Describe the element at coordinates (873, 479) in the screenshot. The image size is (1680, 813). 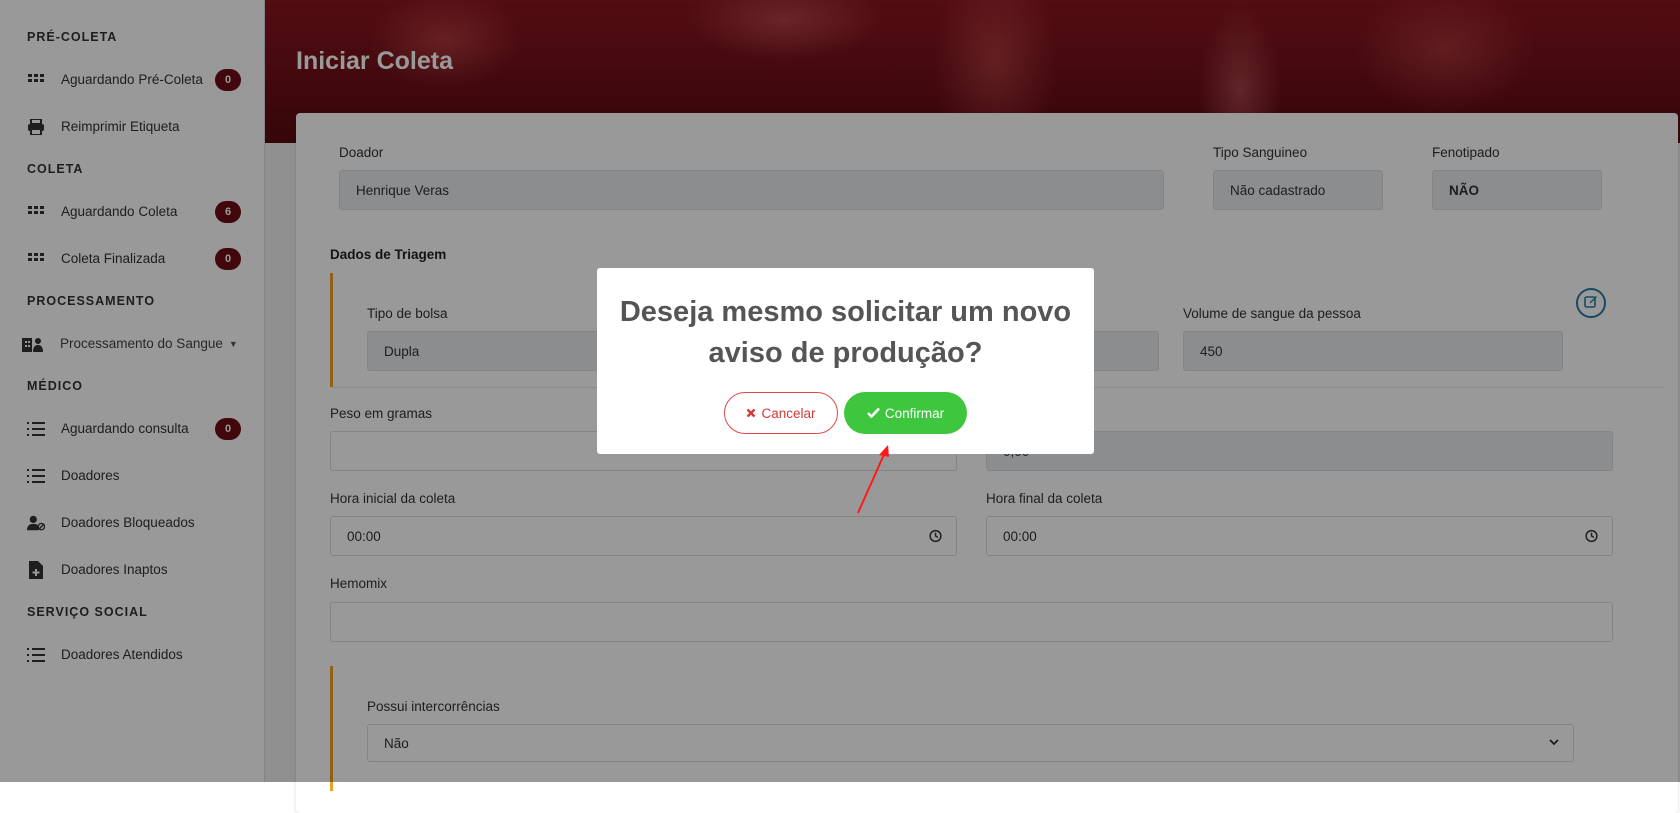
I see `annotation-arrow` at that location.